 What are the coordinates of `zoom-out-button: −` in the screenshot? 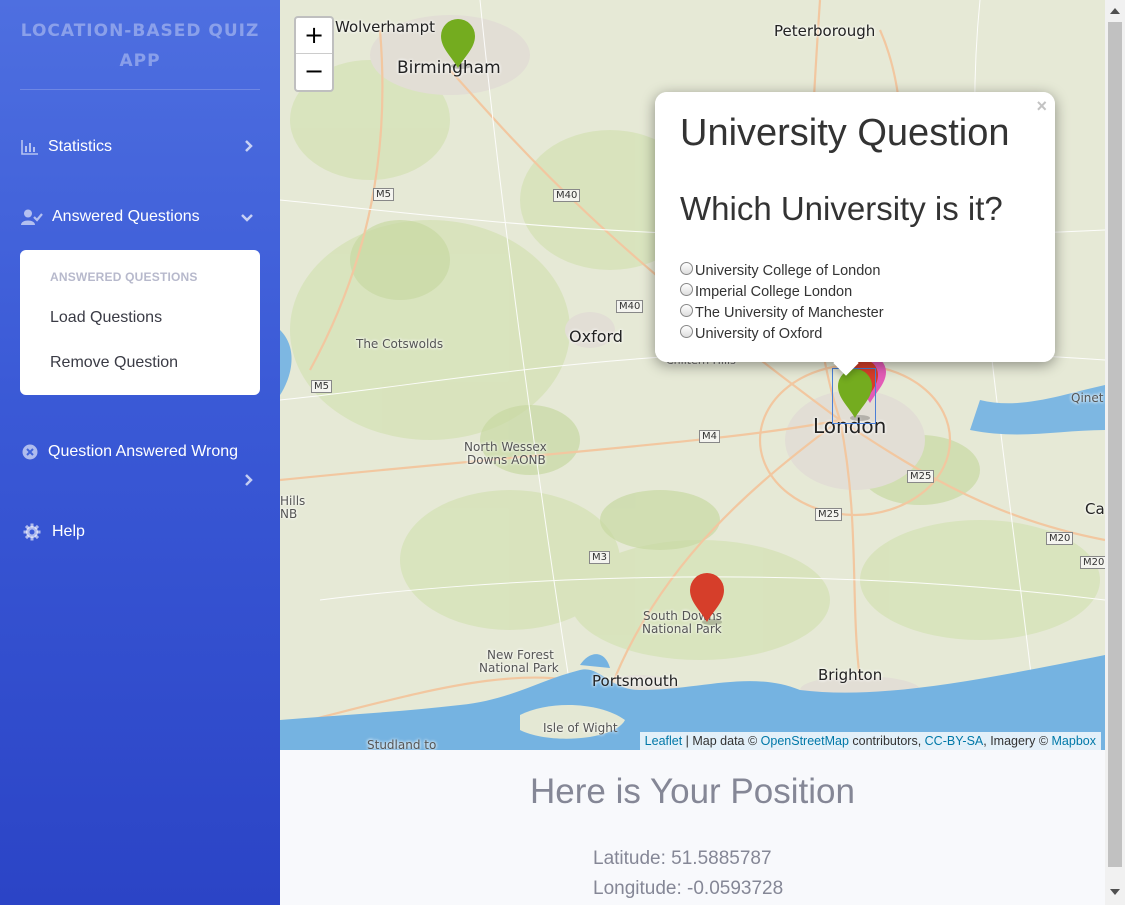 It's located at (314, 72).